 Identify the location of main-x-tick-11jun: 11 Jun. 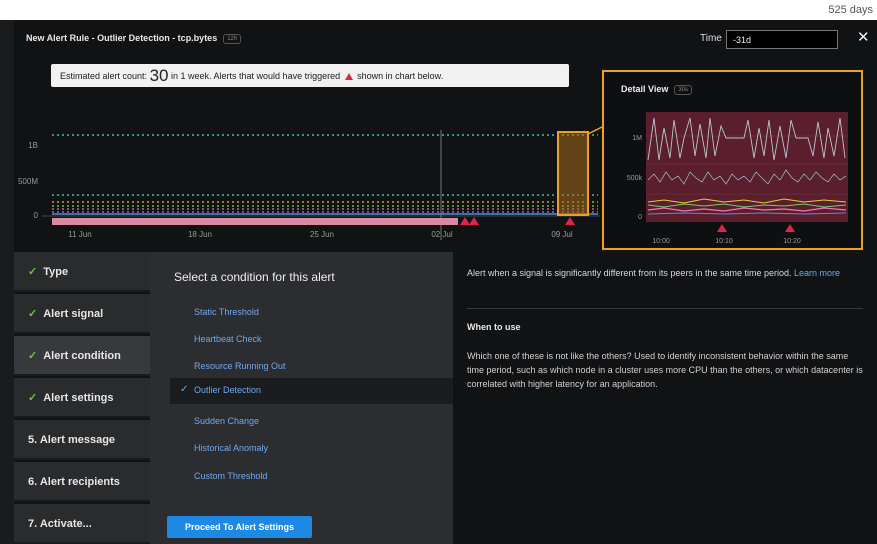
(79, 234).